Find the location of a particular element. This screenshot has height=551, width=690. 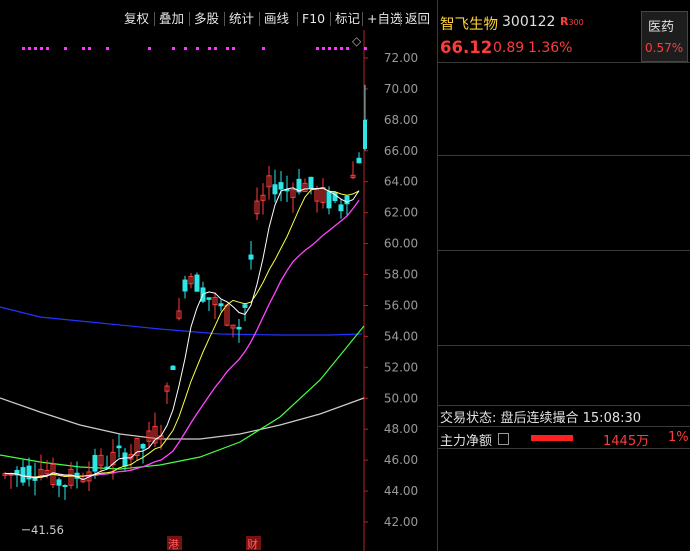

axis-tick-label: 60.00 is located at coordinates (401, 244).